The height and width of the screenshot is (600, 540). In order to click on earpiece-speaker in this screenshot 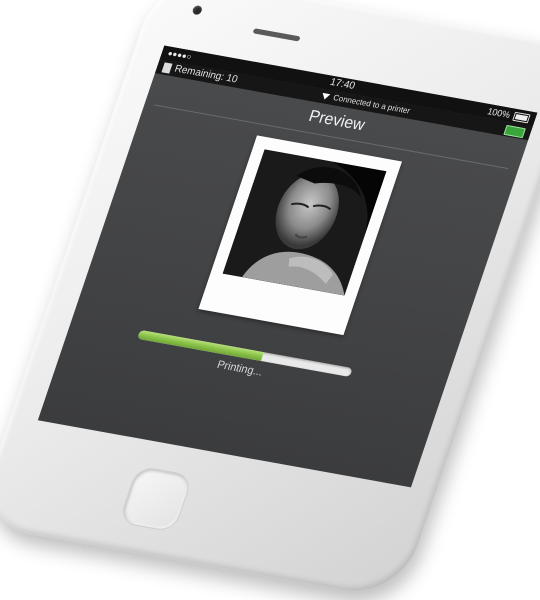, I will do `click(276, 35)`.